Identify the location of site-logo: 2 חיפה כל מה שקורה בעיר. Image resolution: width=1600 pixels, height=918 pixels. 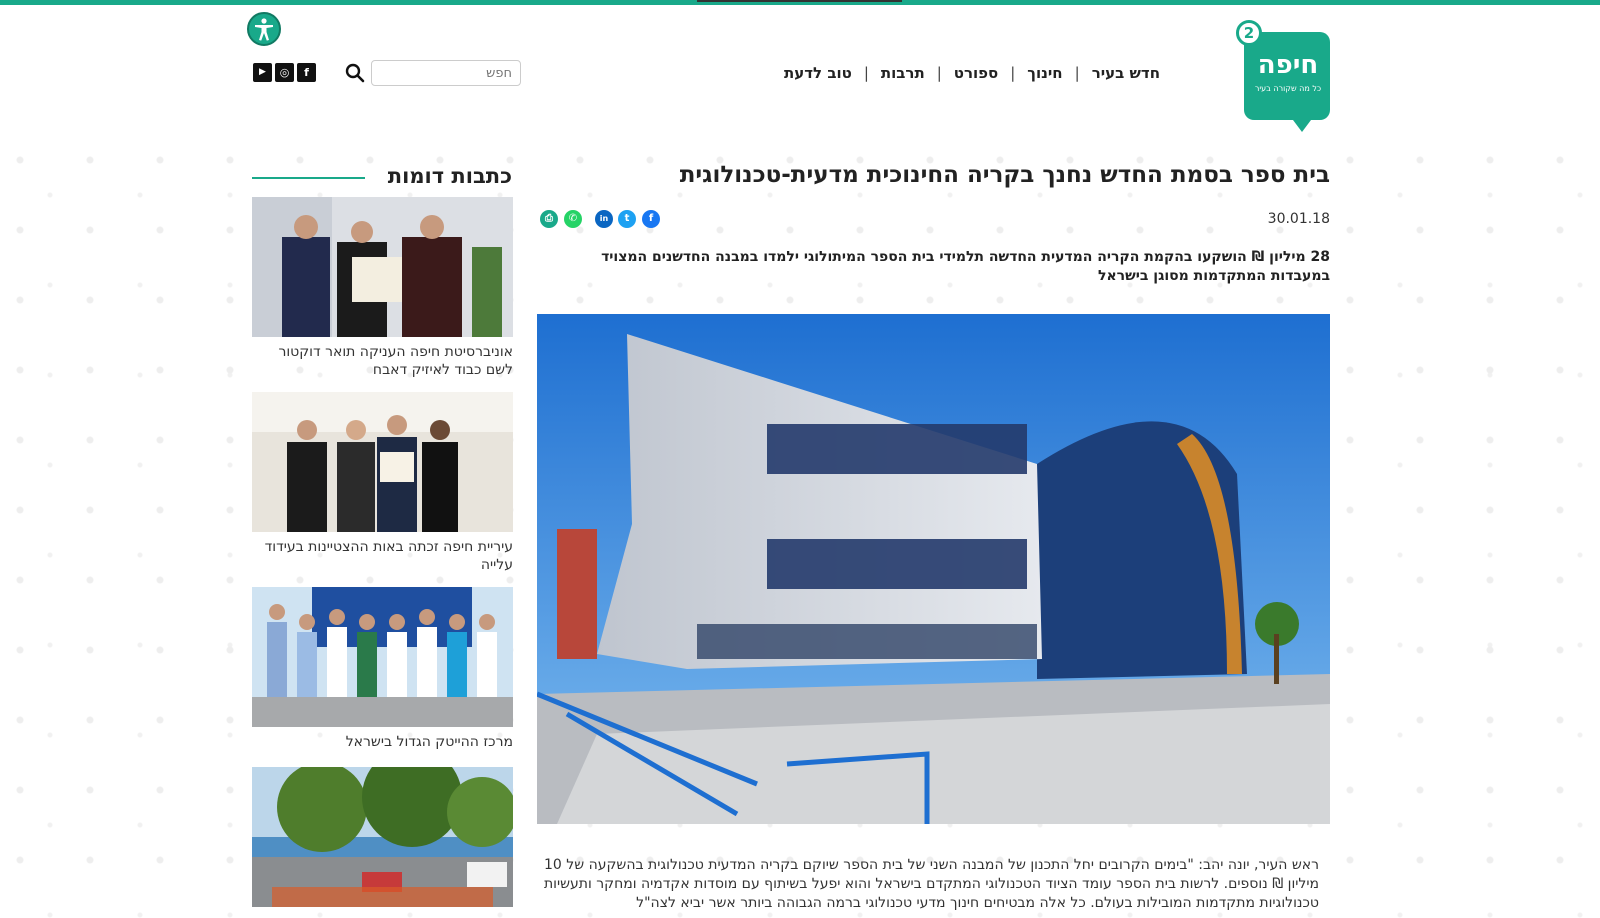
(1283, 77).